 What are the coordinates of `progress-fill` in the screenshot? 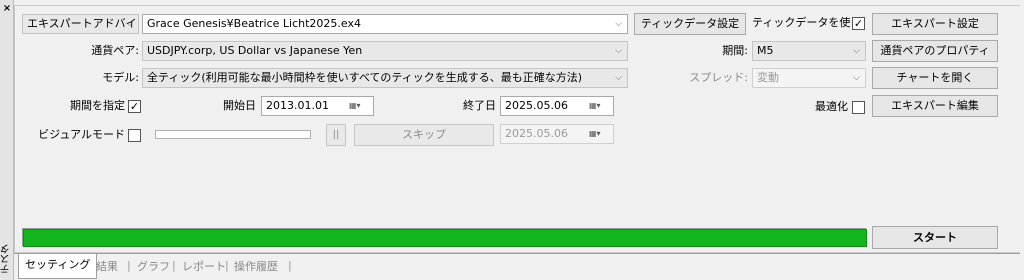 It's located at (445, 238).